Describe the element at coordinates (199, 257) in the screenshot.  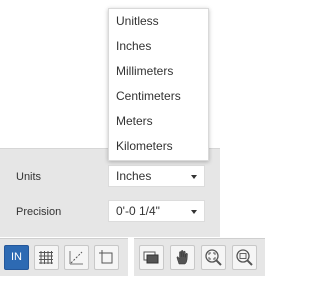
I see `view-toolbar-right` at that location.